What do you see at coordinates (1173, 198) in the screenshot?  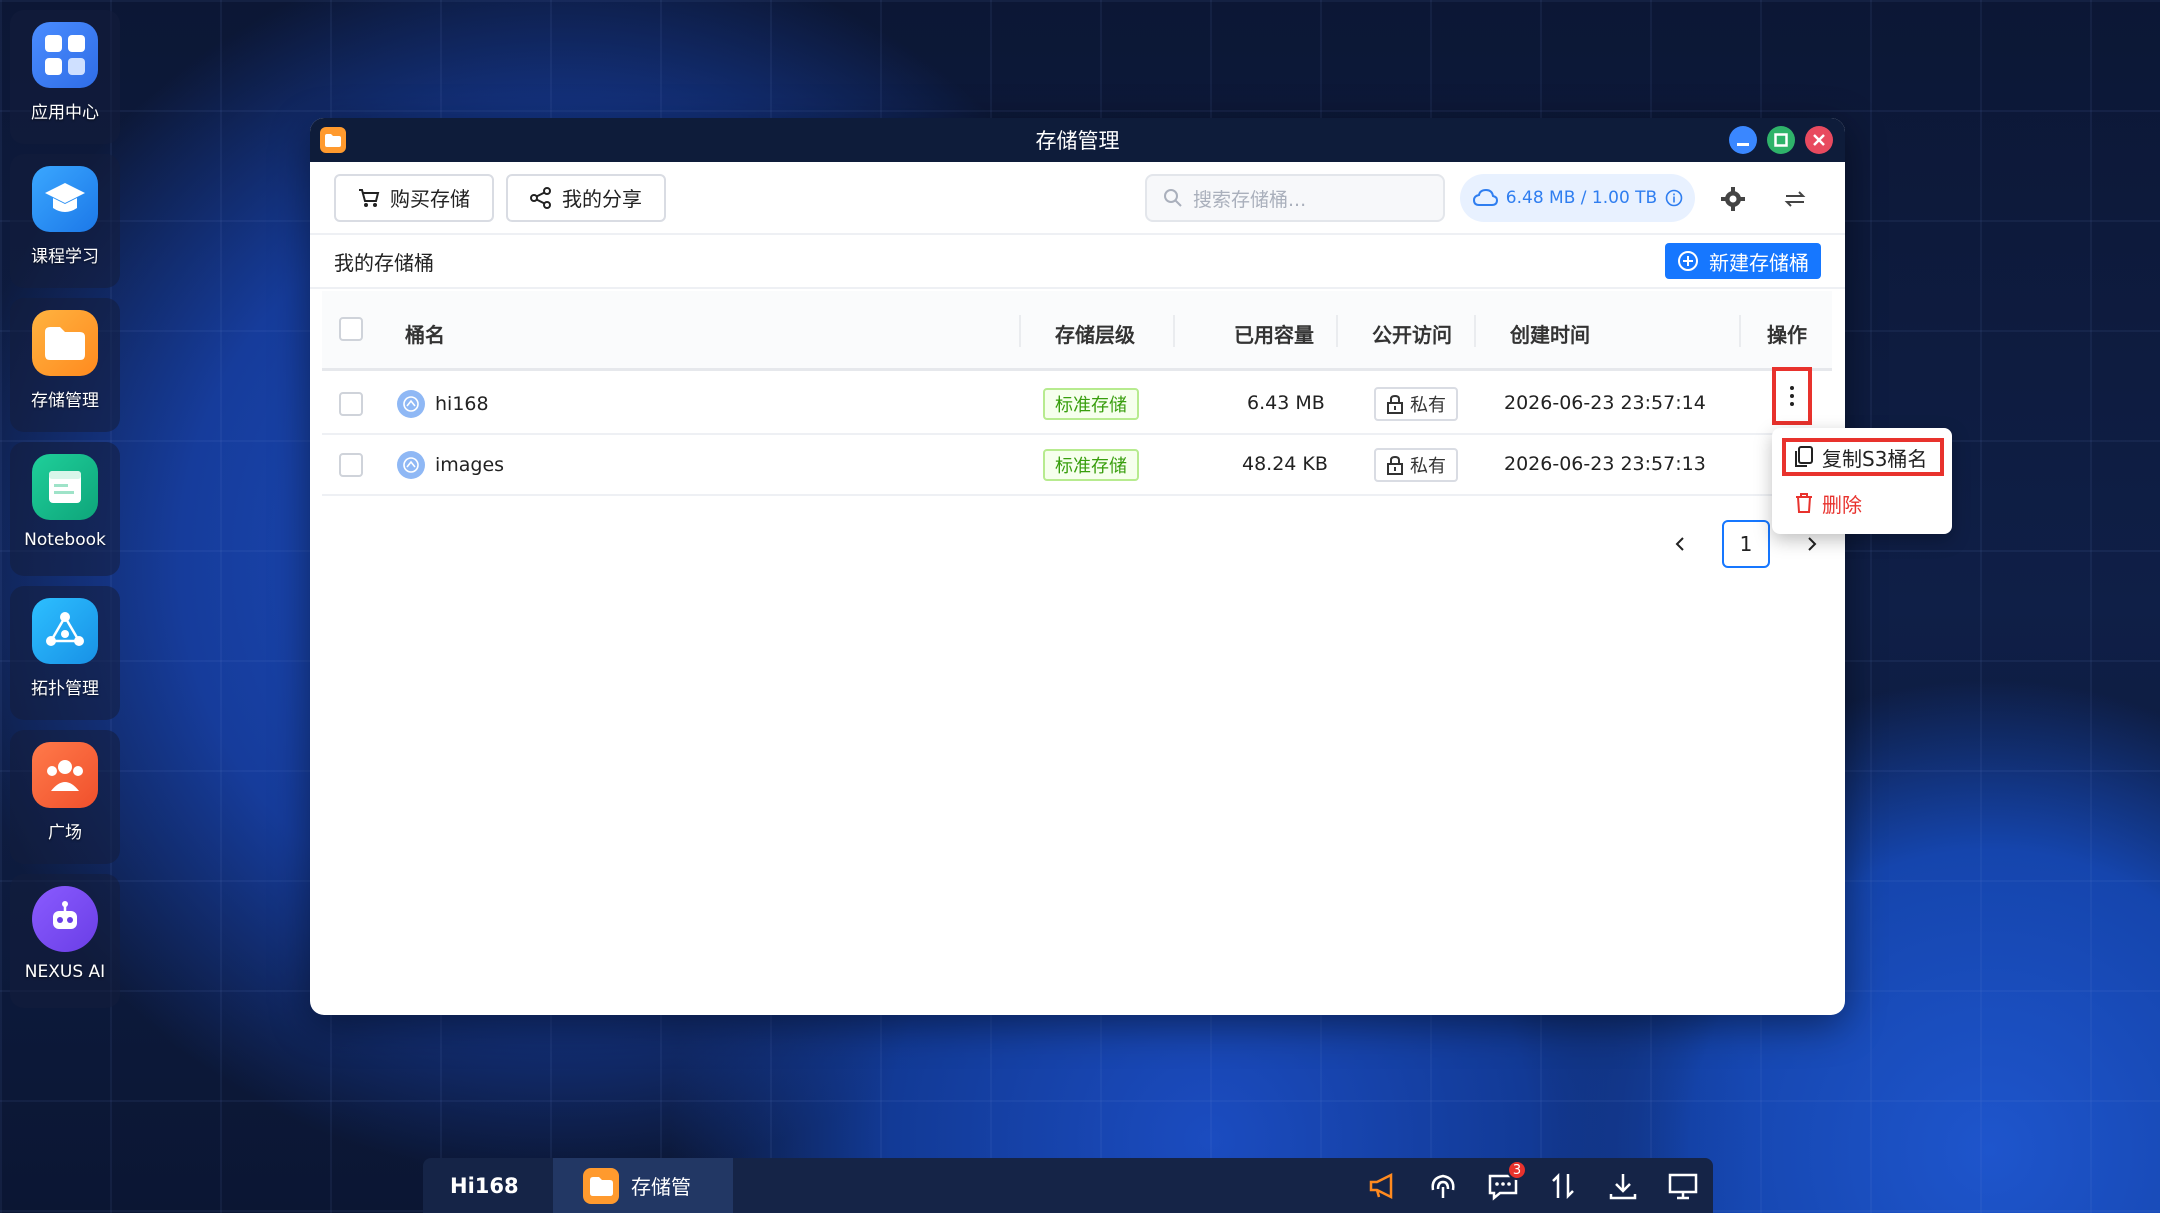 I see `search-icon` at bounding box center [1173, 198].